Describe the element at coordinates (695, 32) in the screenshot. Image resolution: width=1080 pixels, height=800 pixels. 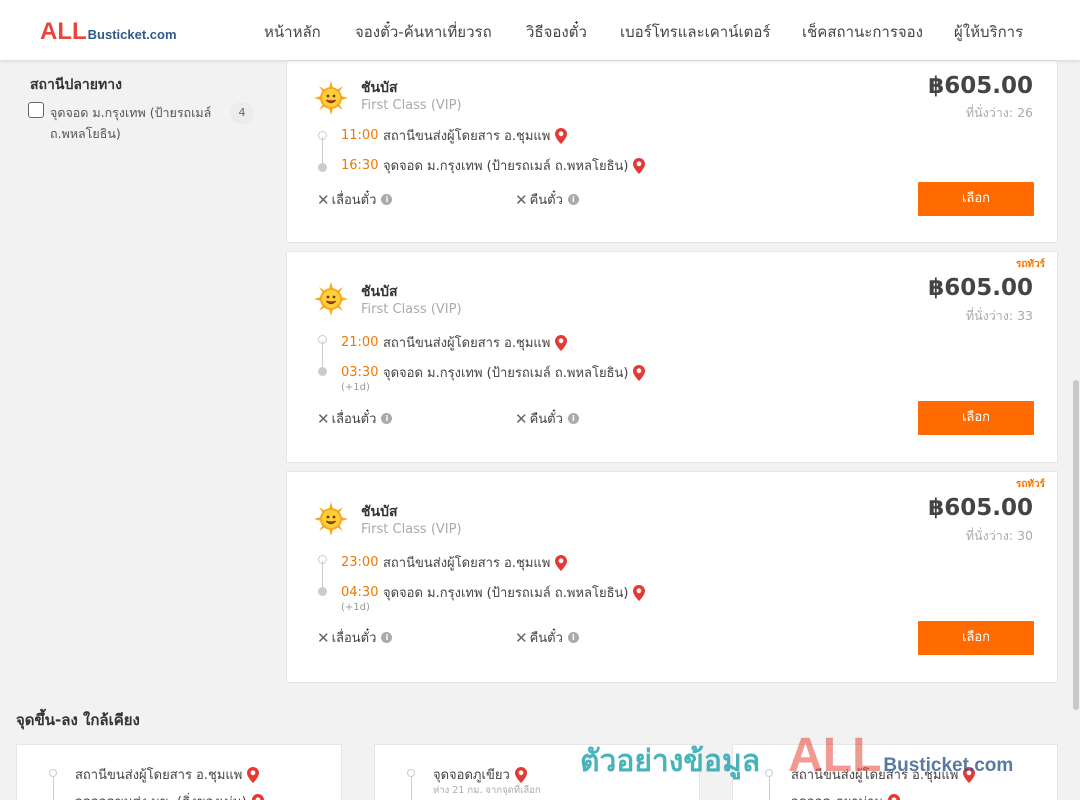
I see `nav-phone-counter: เบอร์โทรและเคาน์เตอร์` at that location.